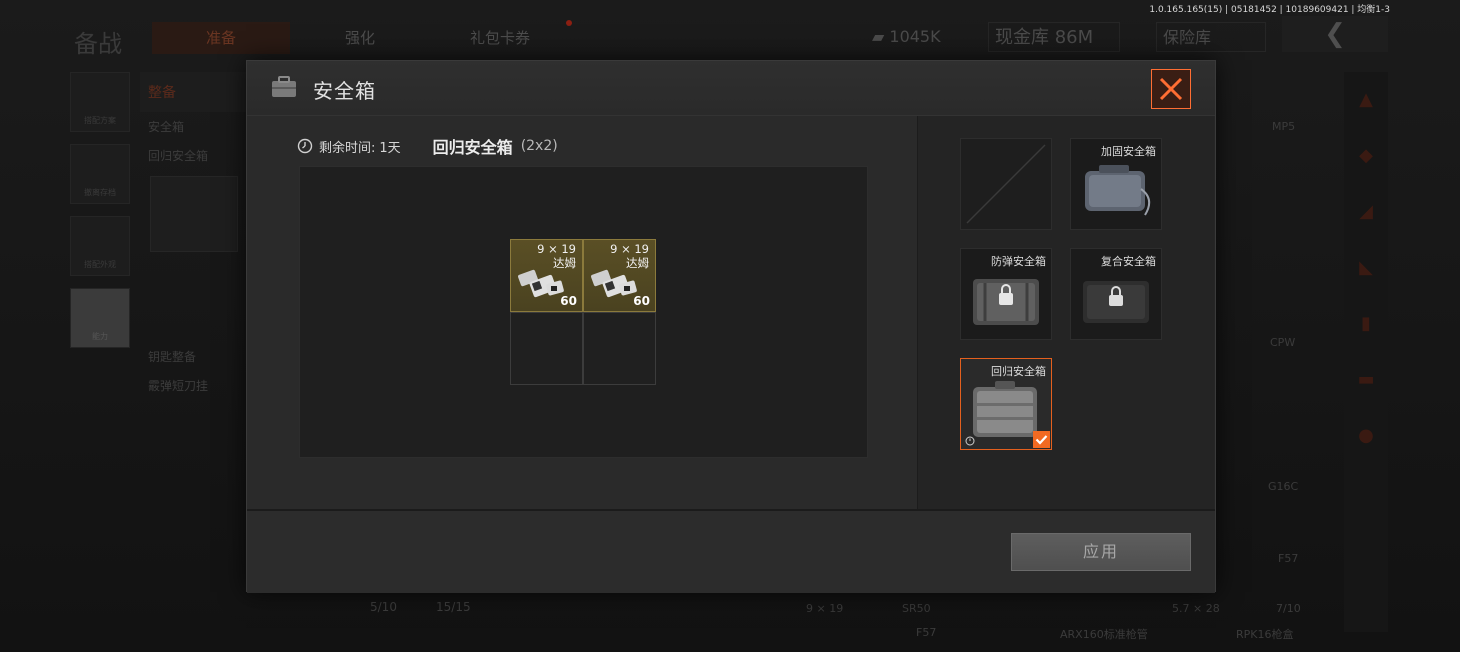 This screenshot has height=652, width=1460. I want to click on left-nav: 搭配方案 撤离存档 搭配外观 能力, so click(101, 216).